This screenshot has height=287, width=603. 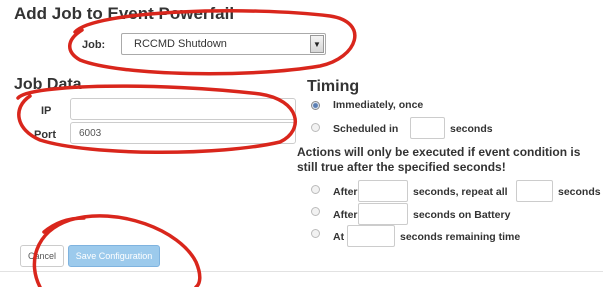 What do you see at coordinates (315, 127) in the screenshot?
I see `radio-scheduled` at bounding box center [315, 127].